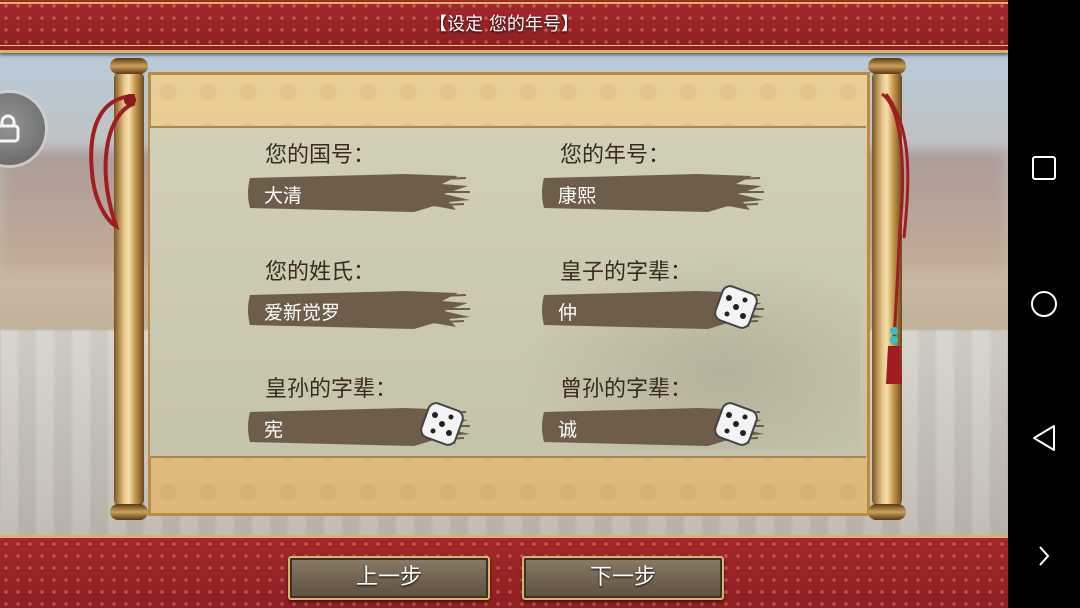  Describe the element at coordinates (331, 389) in the screenshot. I see `field-label: 皇孙的字辈：` at that location.